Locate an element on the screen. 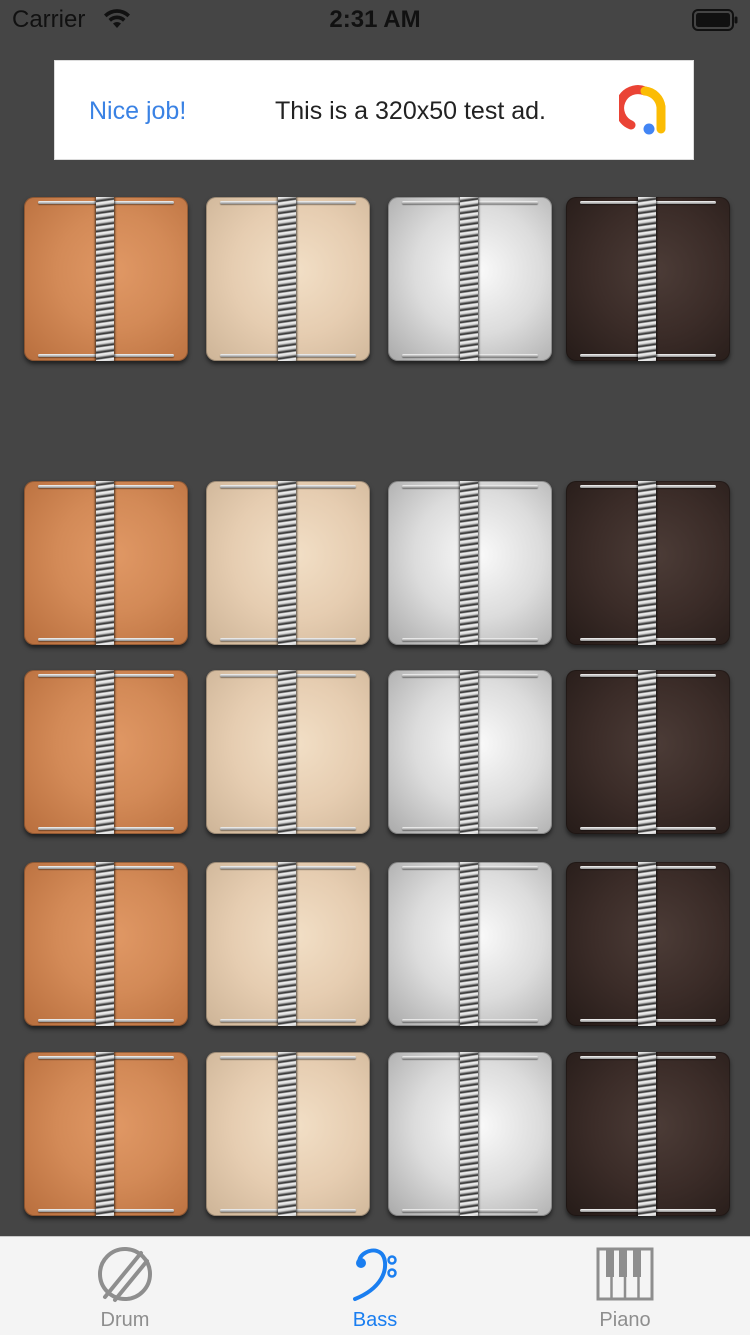 The height and width of the screenshot is (1335, 750). tab-drum: Drum is located at coordinates (125, 1286).